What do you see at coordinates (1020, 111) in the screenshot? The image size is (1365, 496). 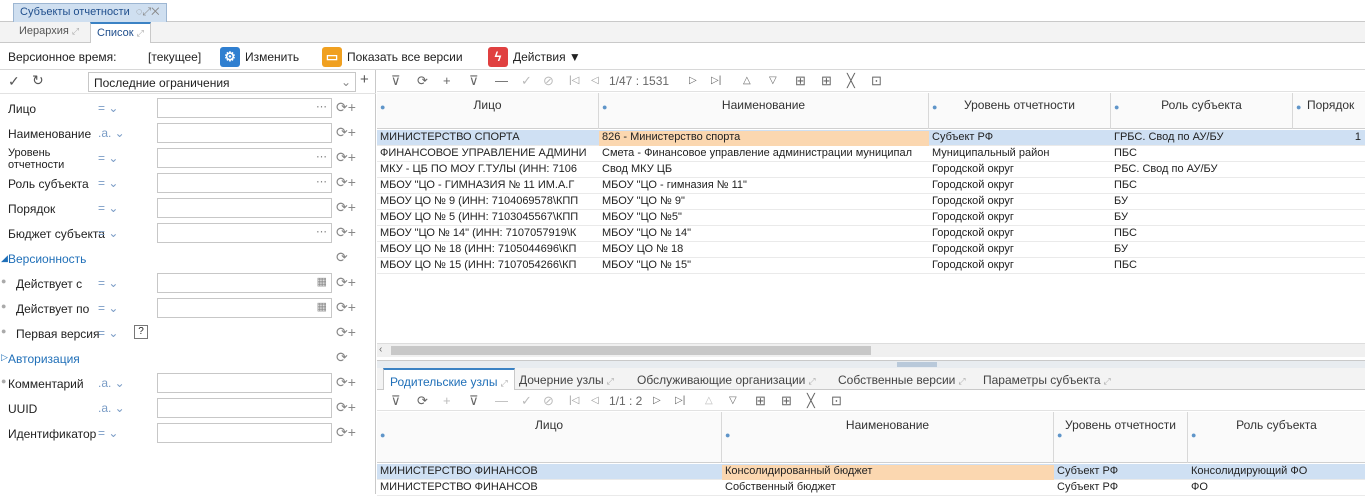 I see `col-header: ● Уровень отчетности` at bounding box center [1020, 111].